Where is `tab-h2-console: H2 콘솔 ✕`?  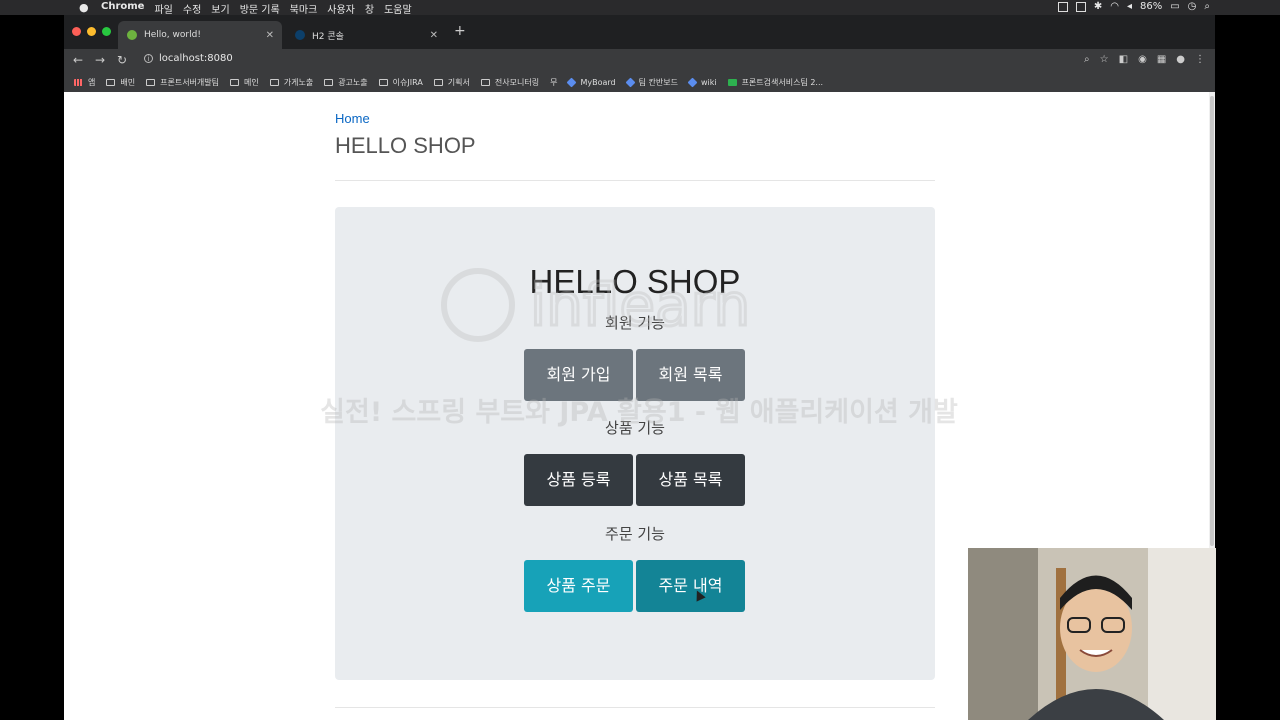
tab-h2-console: H2 콘솔 ✕ is located at coordinates (366, 35).